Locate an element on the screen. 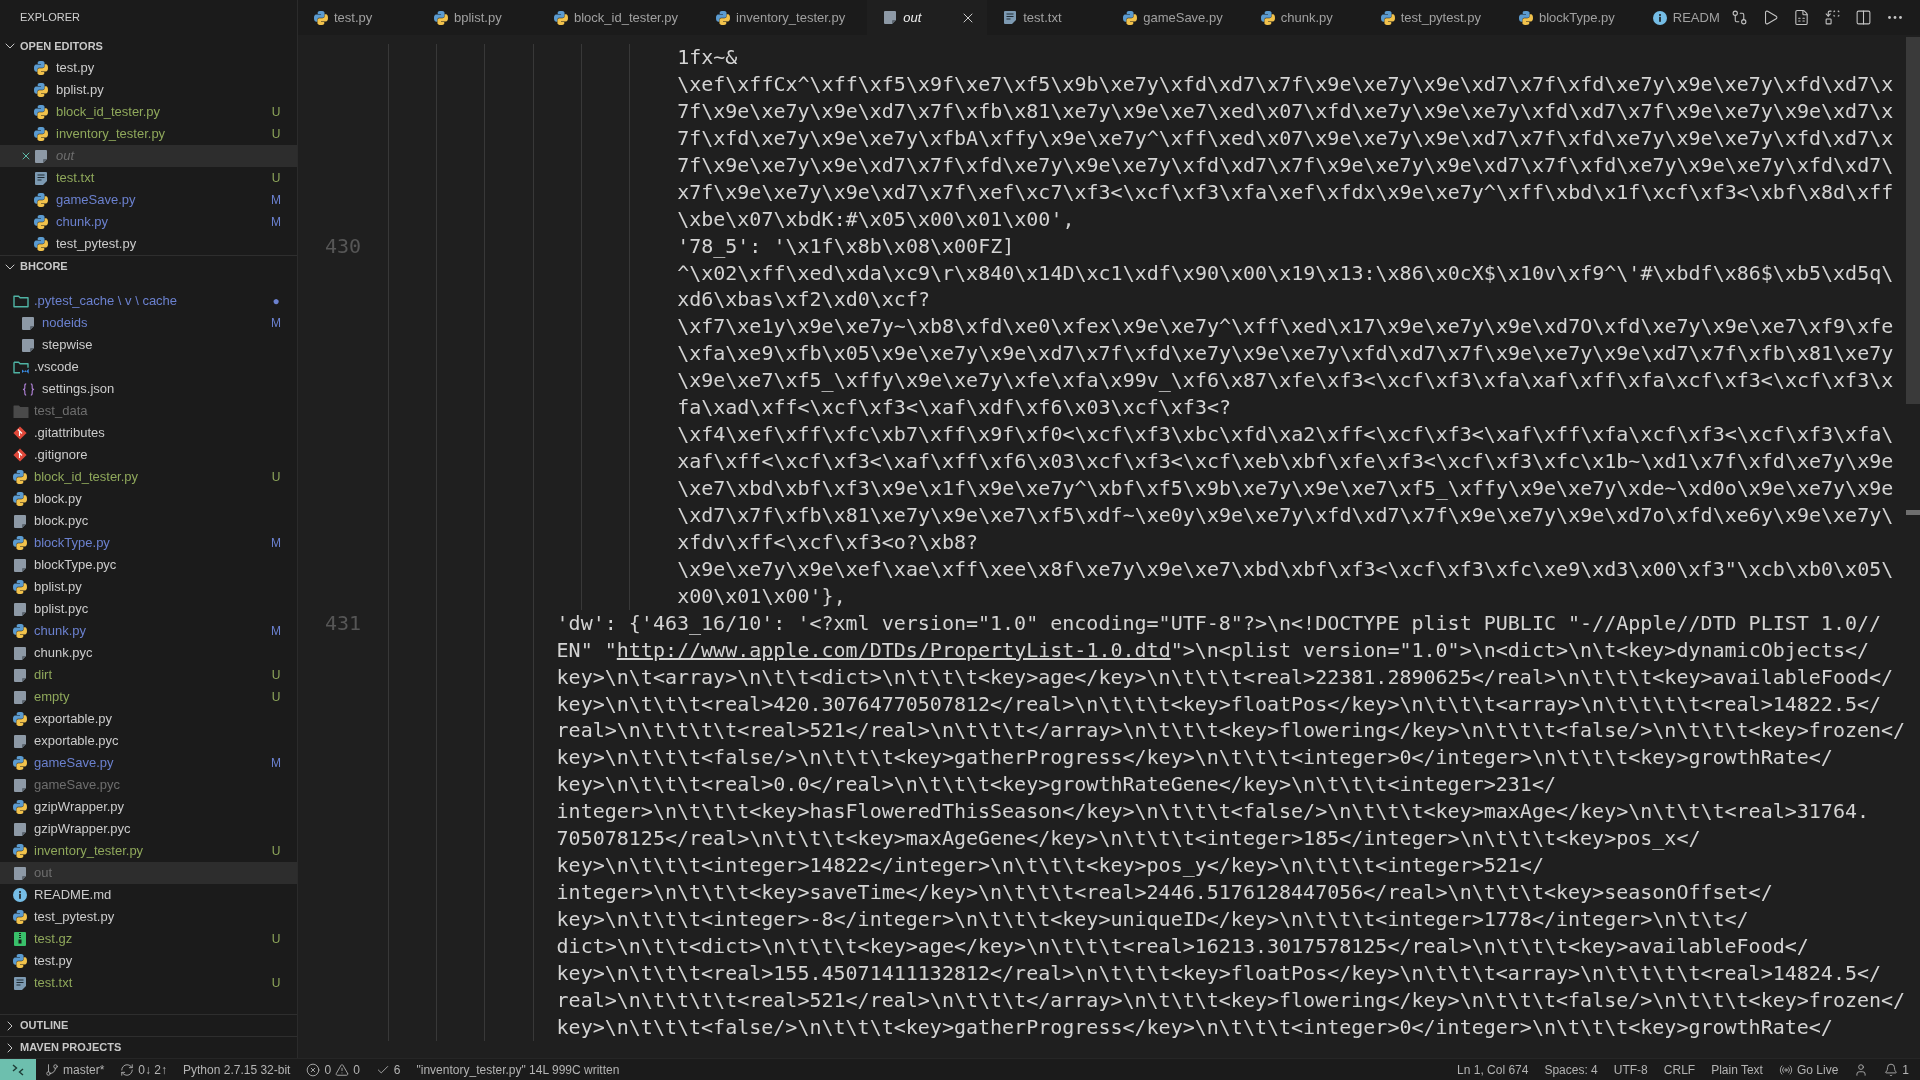 The height and width of the screenshot is (1080, 1920). file-item: exportable.pyc is located at coordinates (148, 741).